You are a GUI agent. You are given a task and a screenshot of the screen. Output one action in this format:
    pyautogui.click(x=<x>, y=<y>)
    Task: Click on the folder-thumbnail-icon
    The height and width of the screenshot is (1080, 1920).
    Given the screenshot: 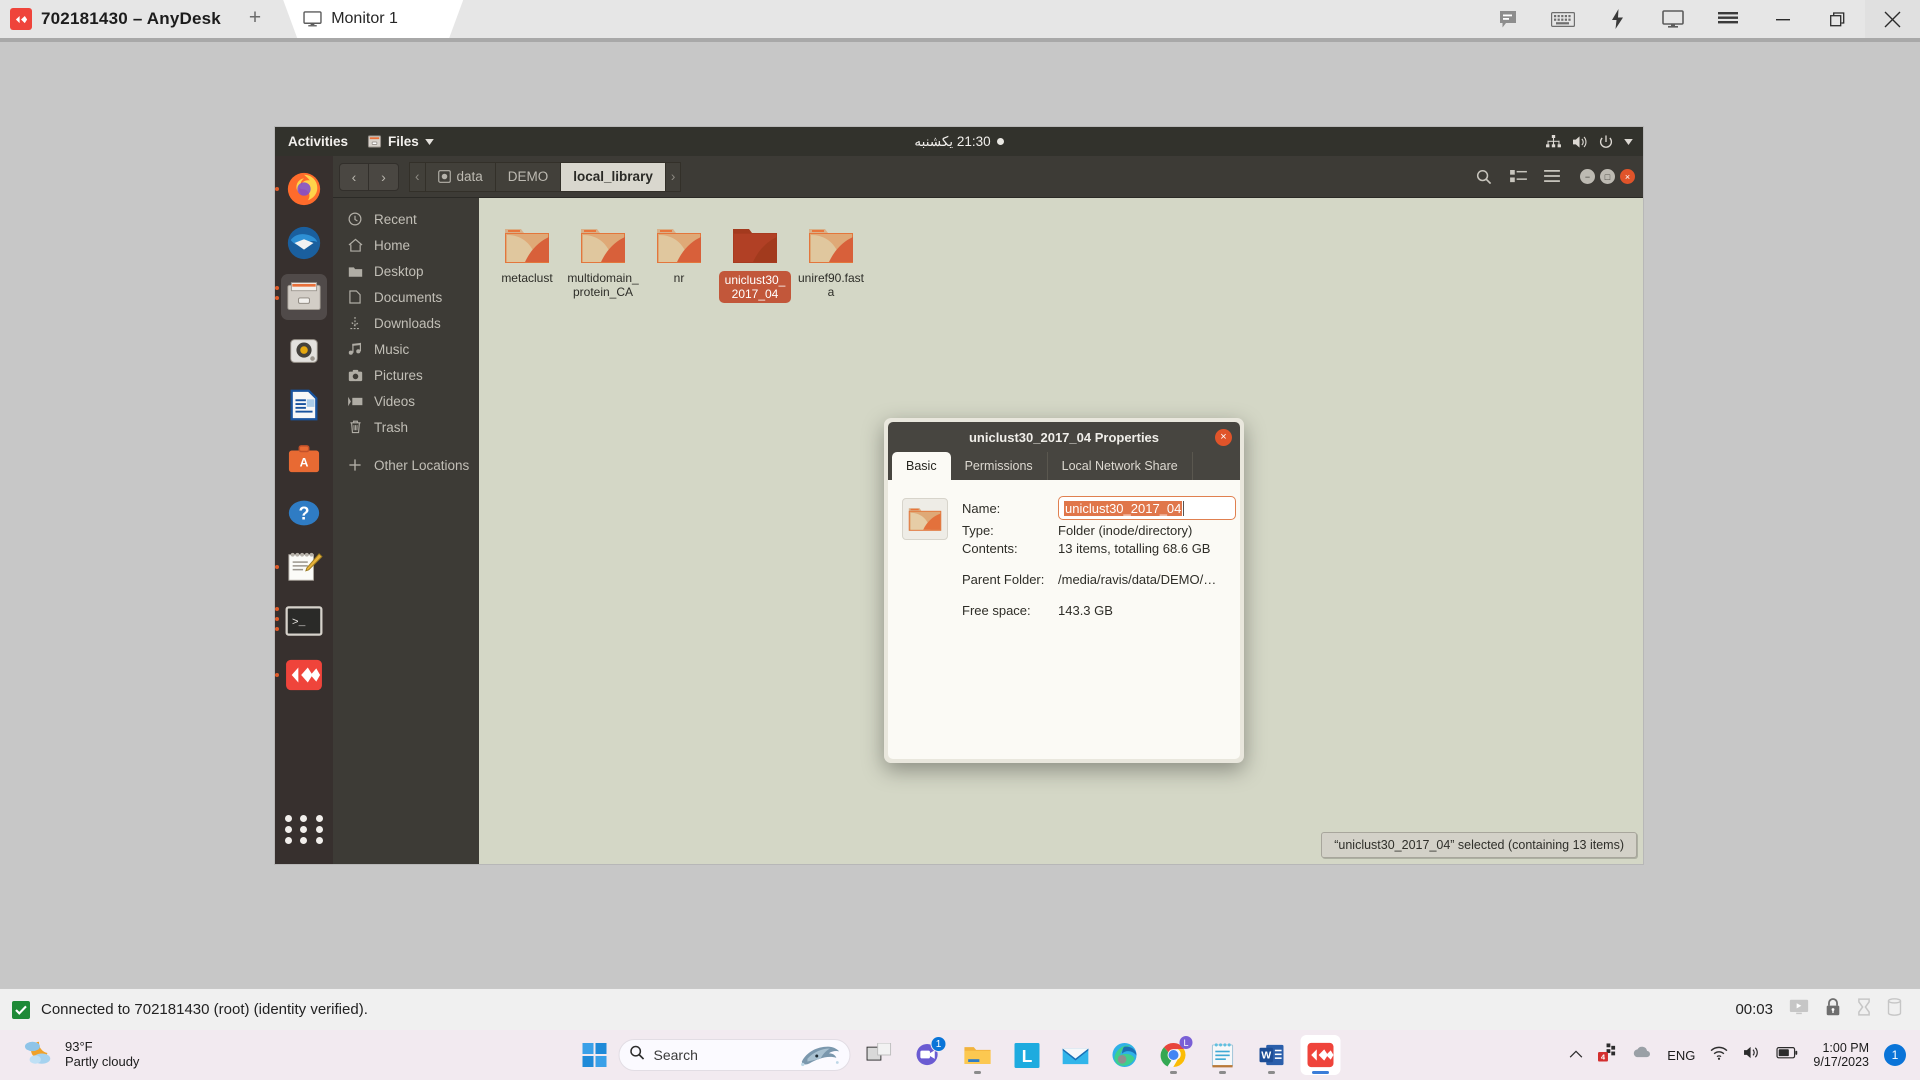 What is the action you would take?
    pyautogui.click(x=925, y=519)
    